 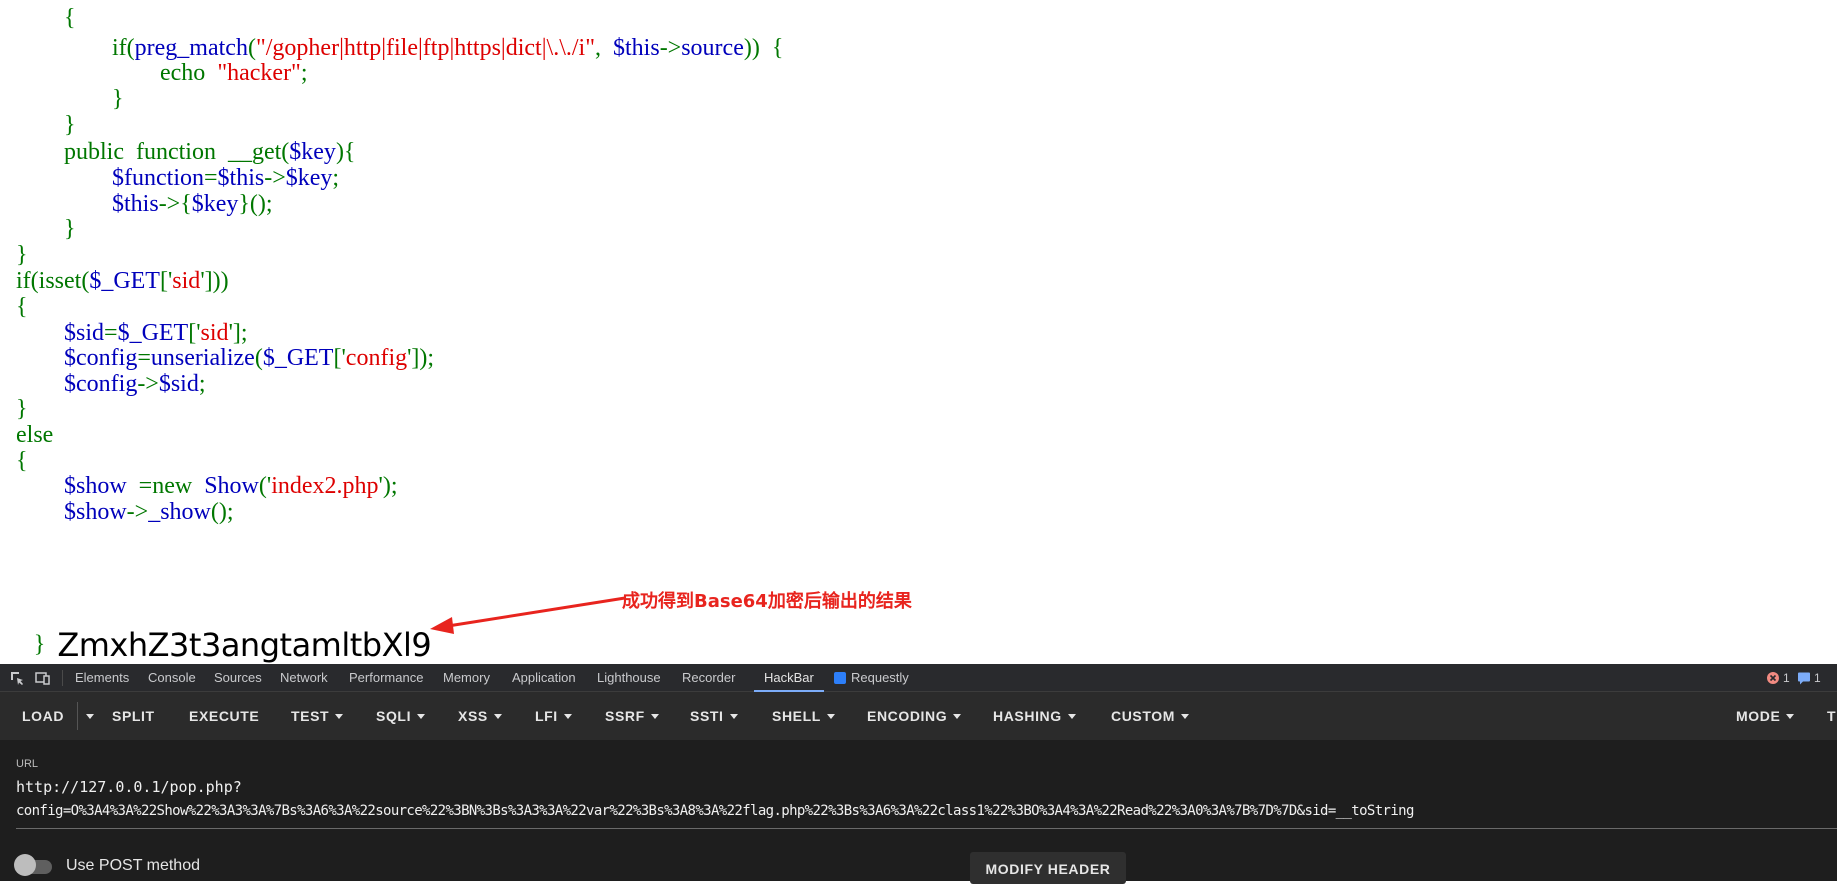 What do you see at coordinates (186, 281) in the screenshot?
I see `code-token: sid` at bounding box center [186, 281].